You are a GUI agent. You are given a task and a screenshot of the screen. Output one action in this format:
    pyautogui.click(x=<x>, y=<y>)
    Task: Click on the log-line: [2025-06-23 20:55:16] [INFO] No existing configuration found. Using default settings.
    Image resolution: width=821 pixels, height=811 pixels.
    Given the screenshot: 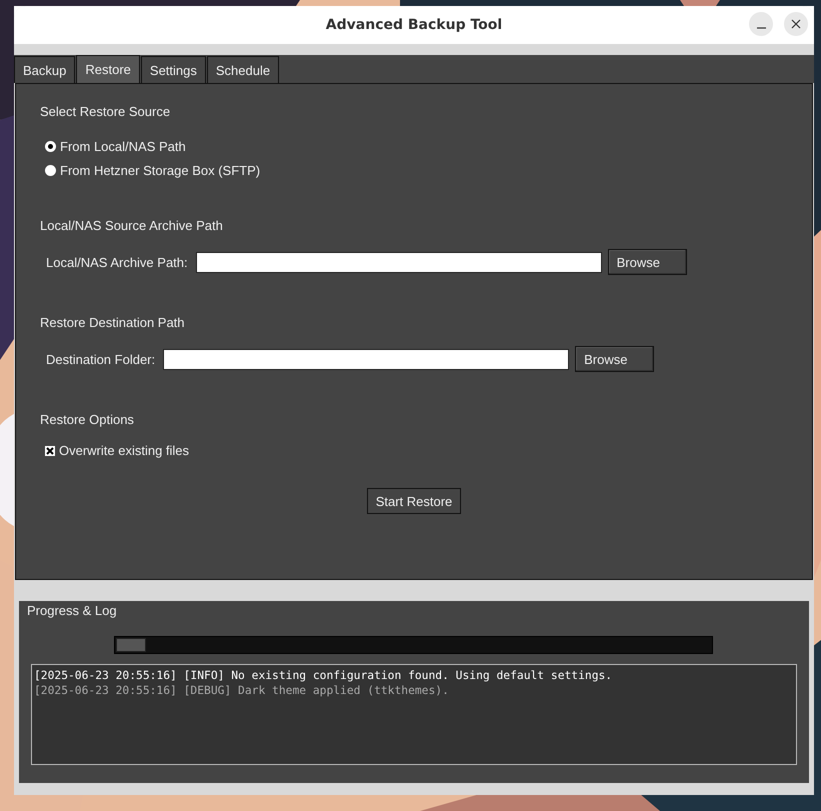 What is the action you would take?
    pyautogui.click(x=323, y=675)
    